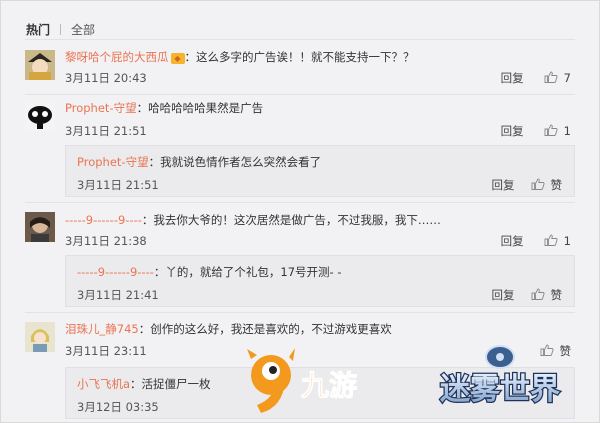  I want to click on like-count: 7, so click(567, 78).